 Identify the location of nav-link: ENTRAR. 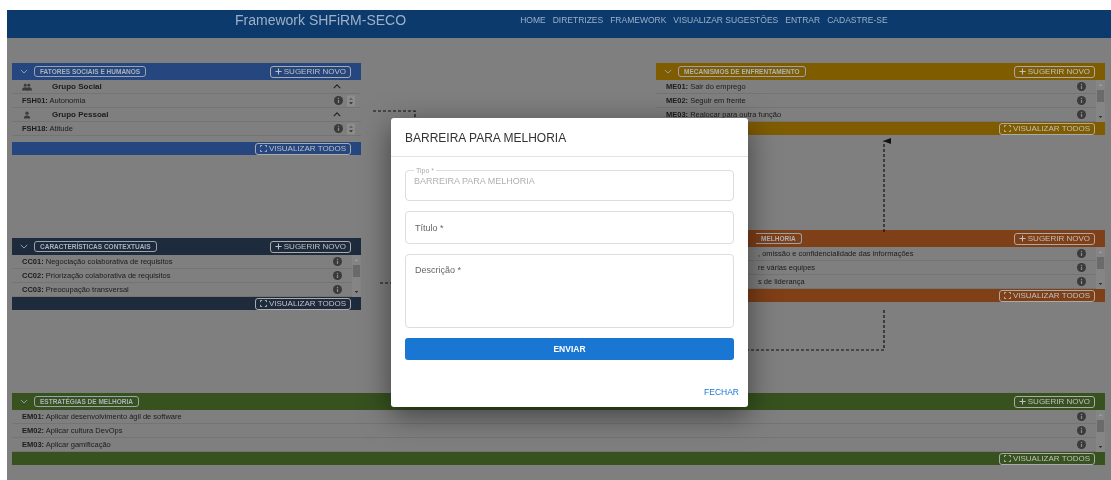
(803, 20).